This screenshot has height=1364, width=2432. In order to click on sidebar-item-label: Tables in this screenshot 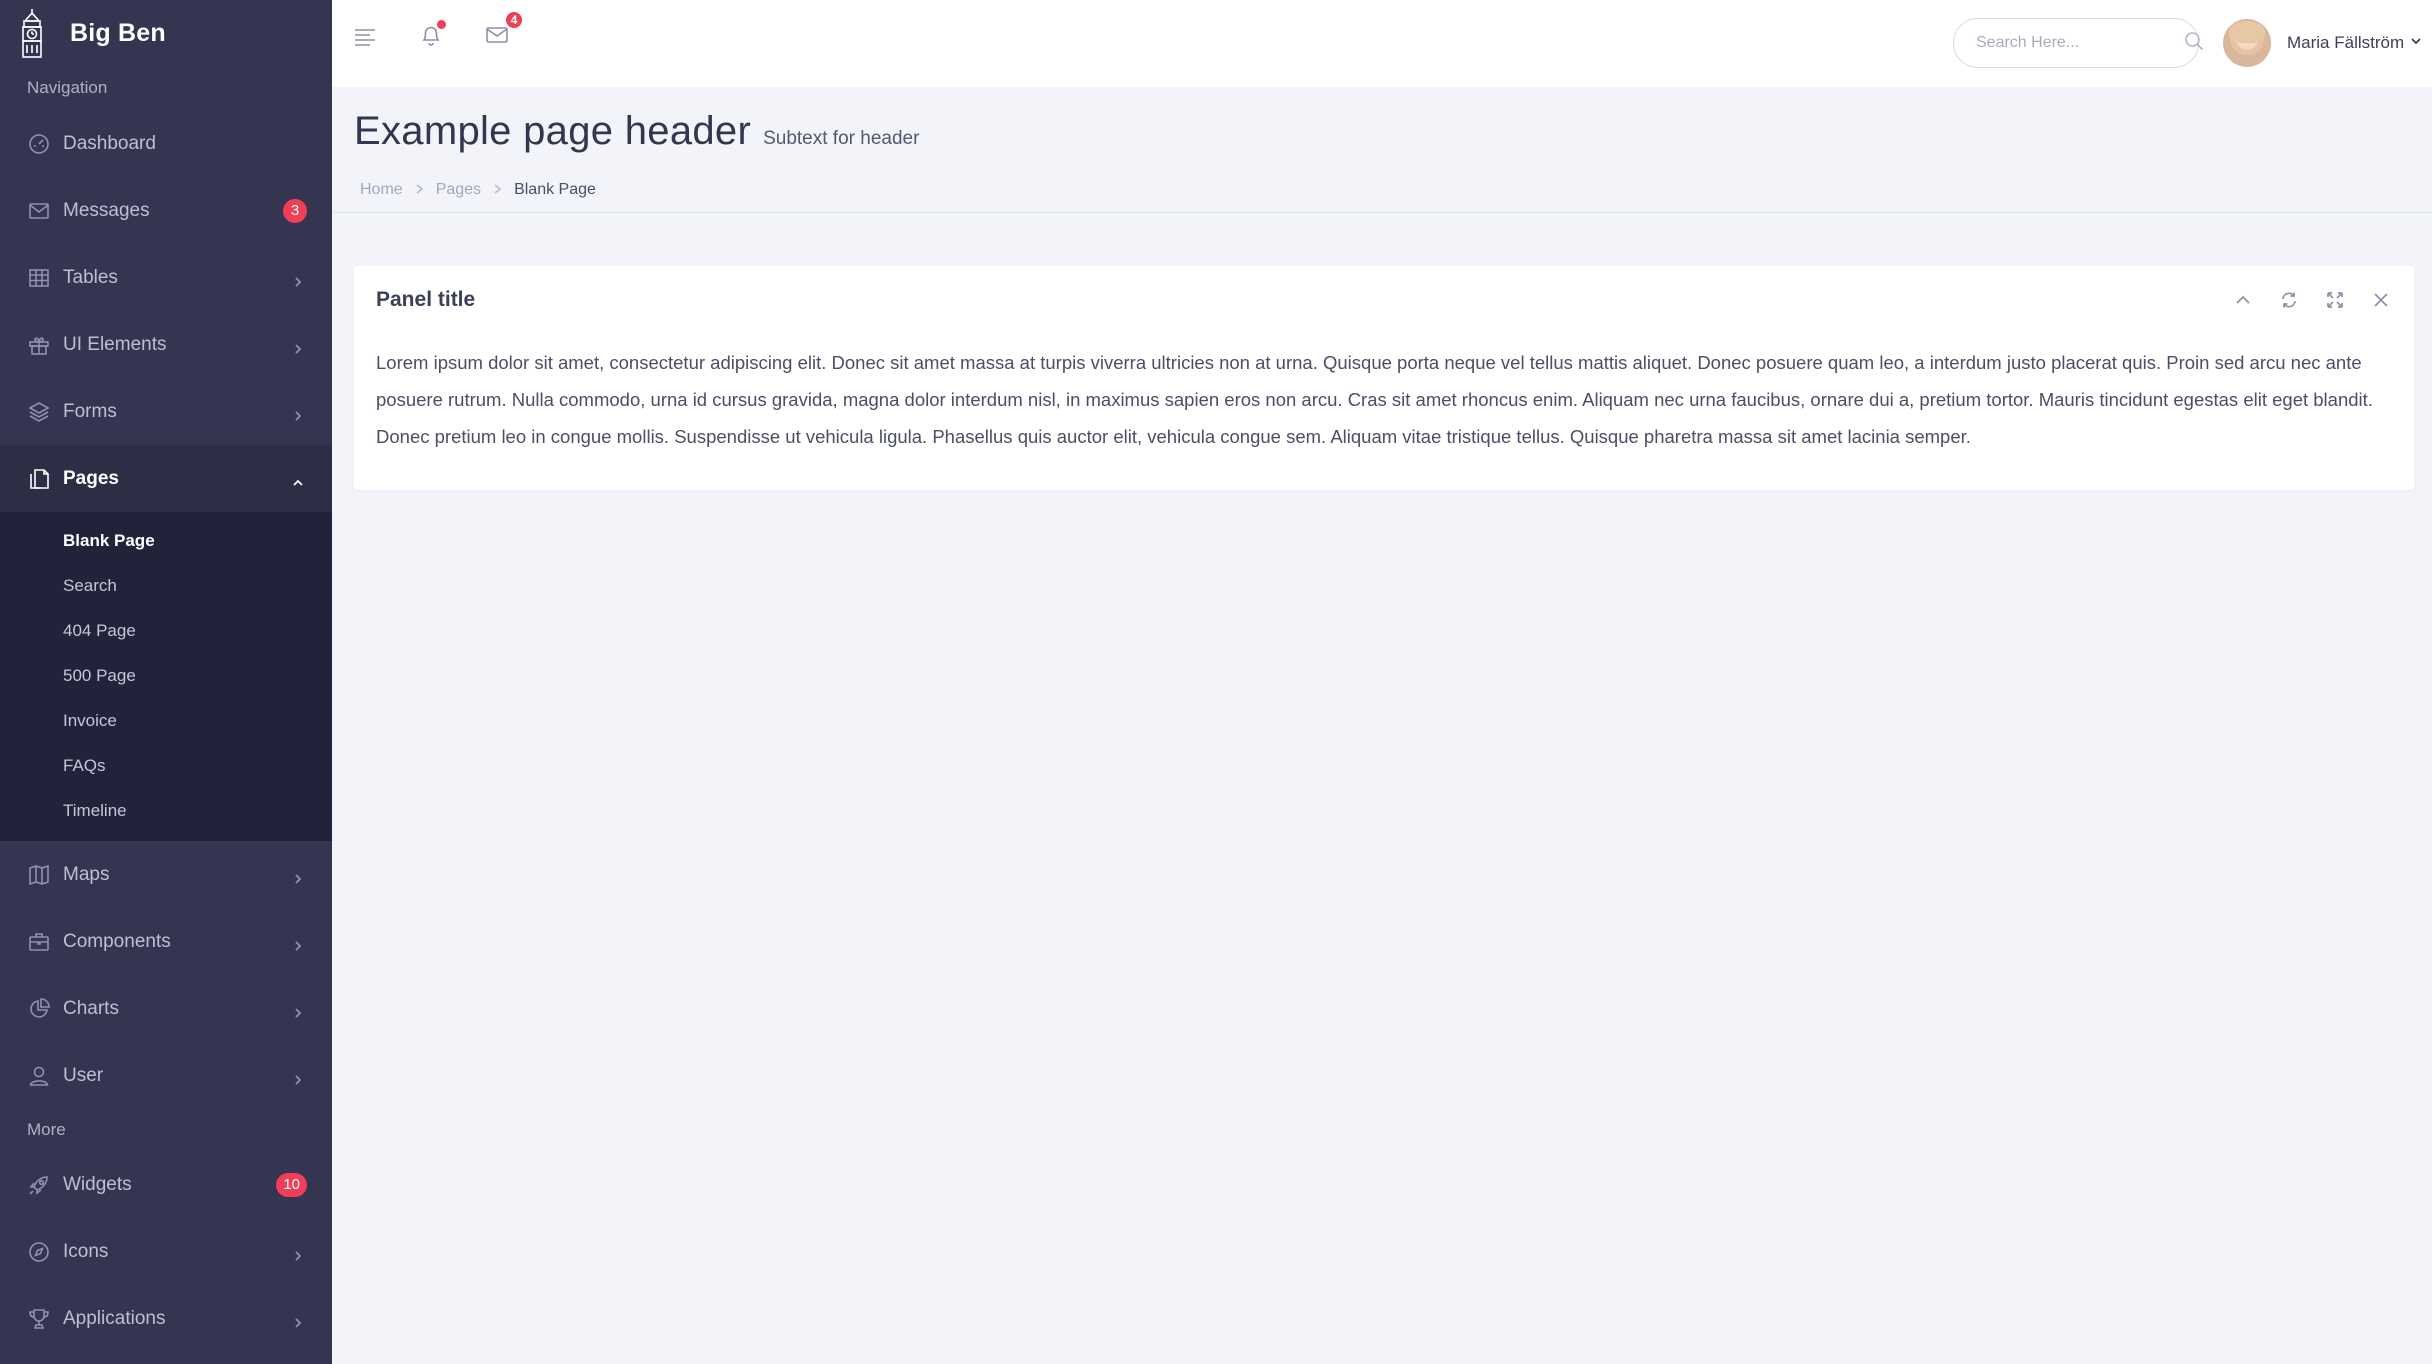, I will do `click(90, 277)`.